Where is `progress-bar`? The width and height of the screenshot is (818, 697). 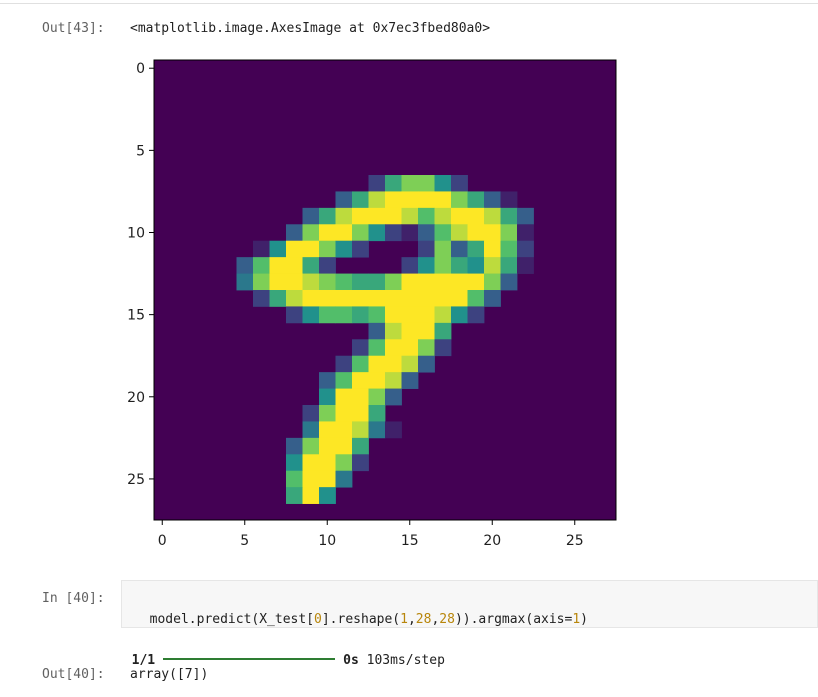
progress-bar is located at coordinates (249, 659).